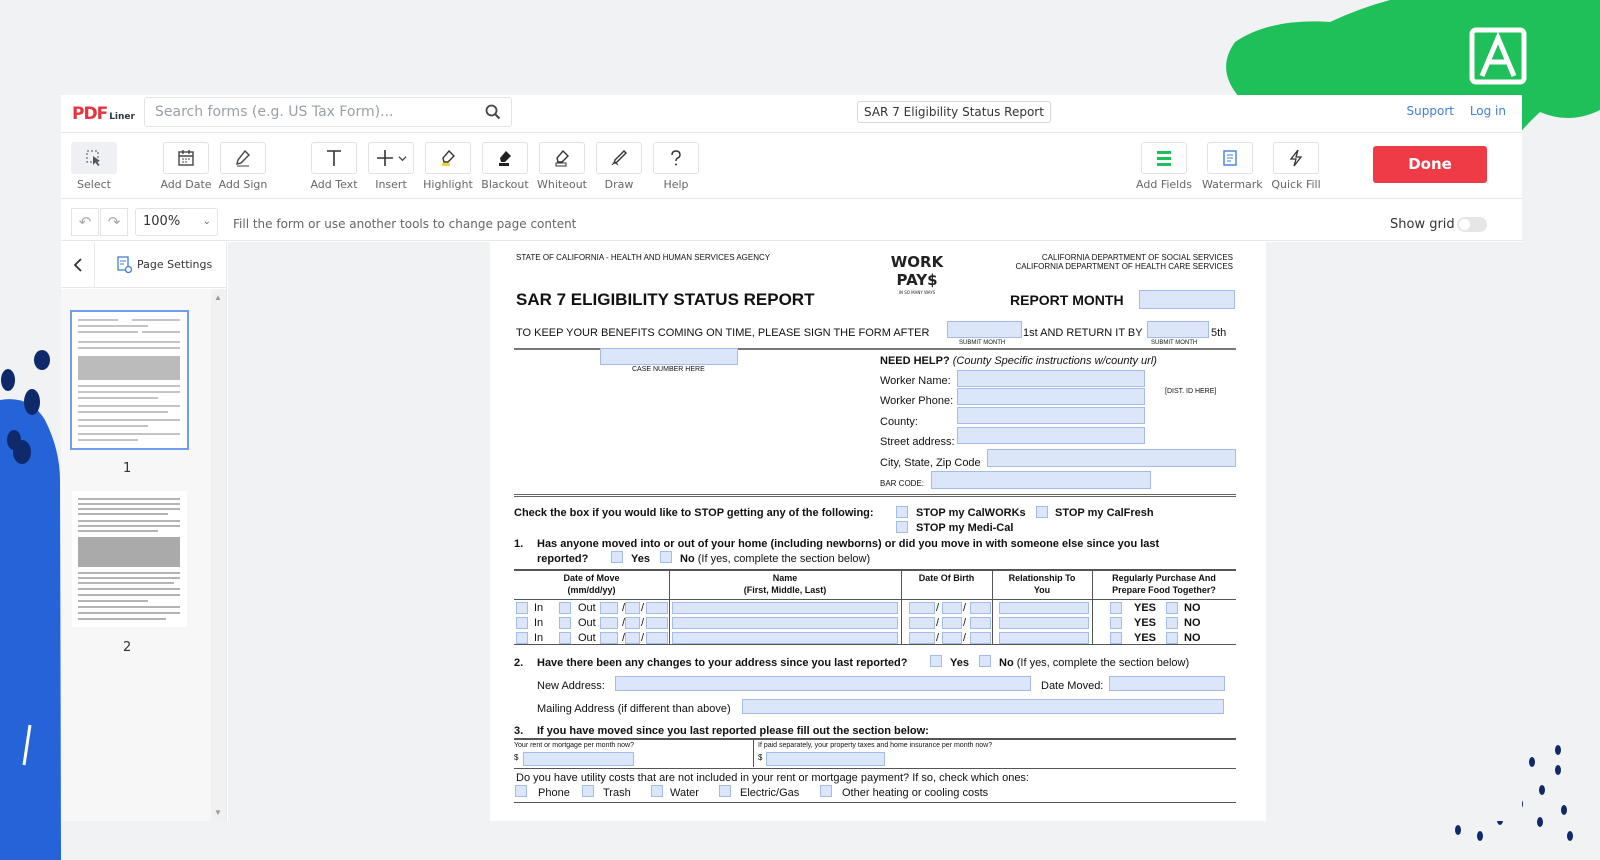  What do you see at coordinates (448, 166) in the screenshot?
I see `highlight-tool: Highlight` at bounding box center [448, 166].